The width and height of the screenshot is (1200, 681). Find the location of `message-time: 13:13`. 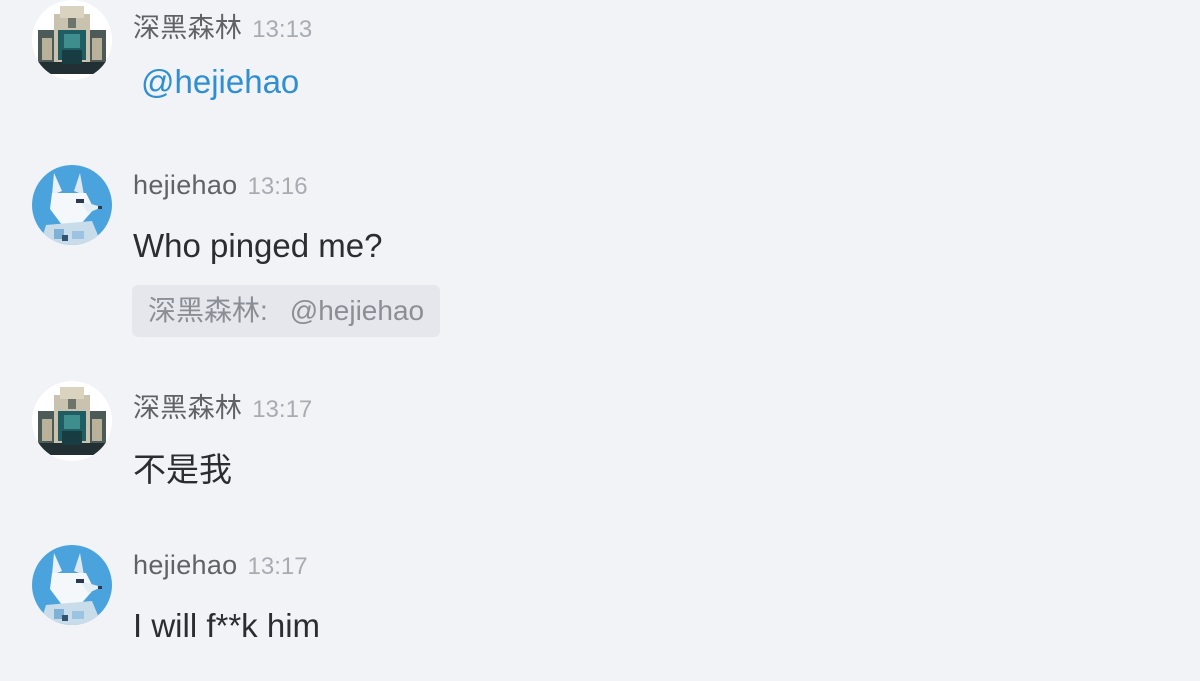

message-time: 13:13 is located at coordinates (282, 29).